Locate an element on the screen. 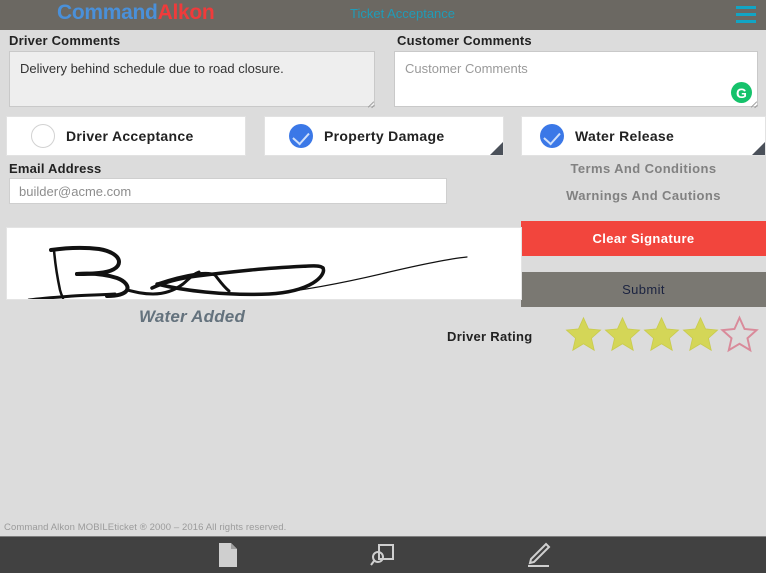 The image size is (766, 573). checkbox-card-driver-acceptance: Driver Acceptance is located at coordinates (126, 136).